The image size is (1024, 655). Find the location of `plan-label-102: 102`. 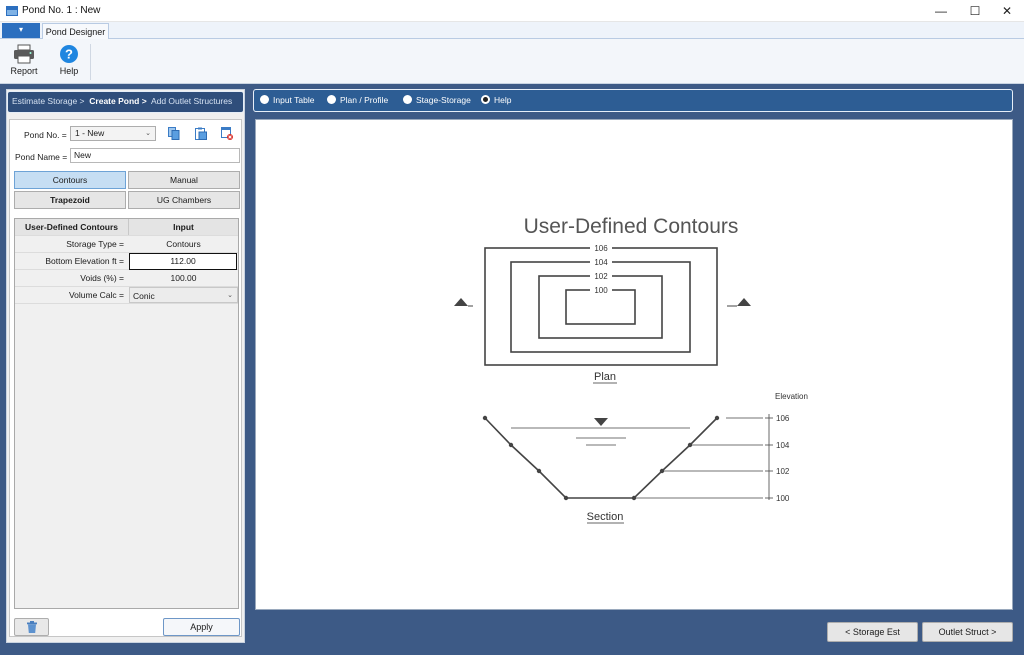

plan-label-102: 102 is located at coordinates (601, 276).